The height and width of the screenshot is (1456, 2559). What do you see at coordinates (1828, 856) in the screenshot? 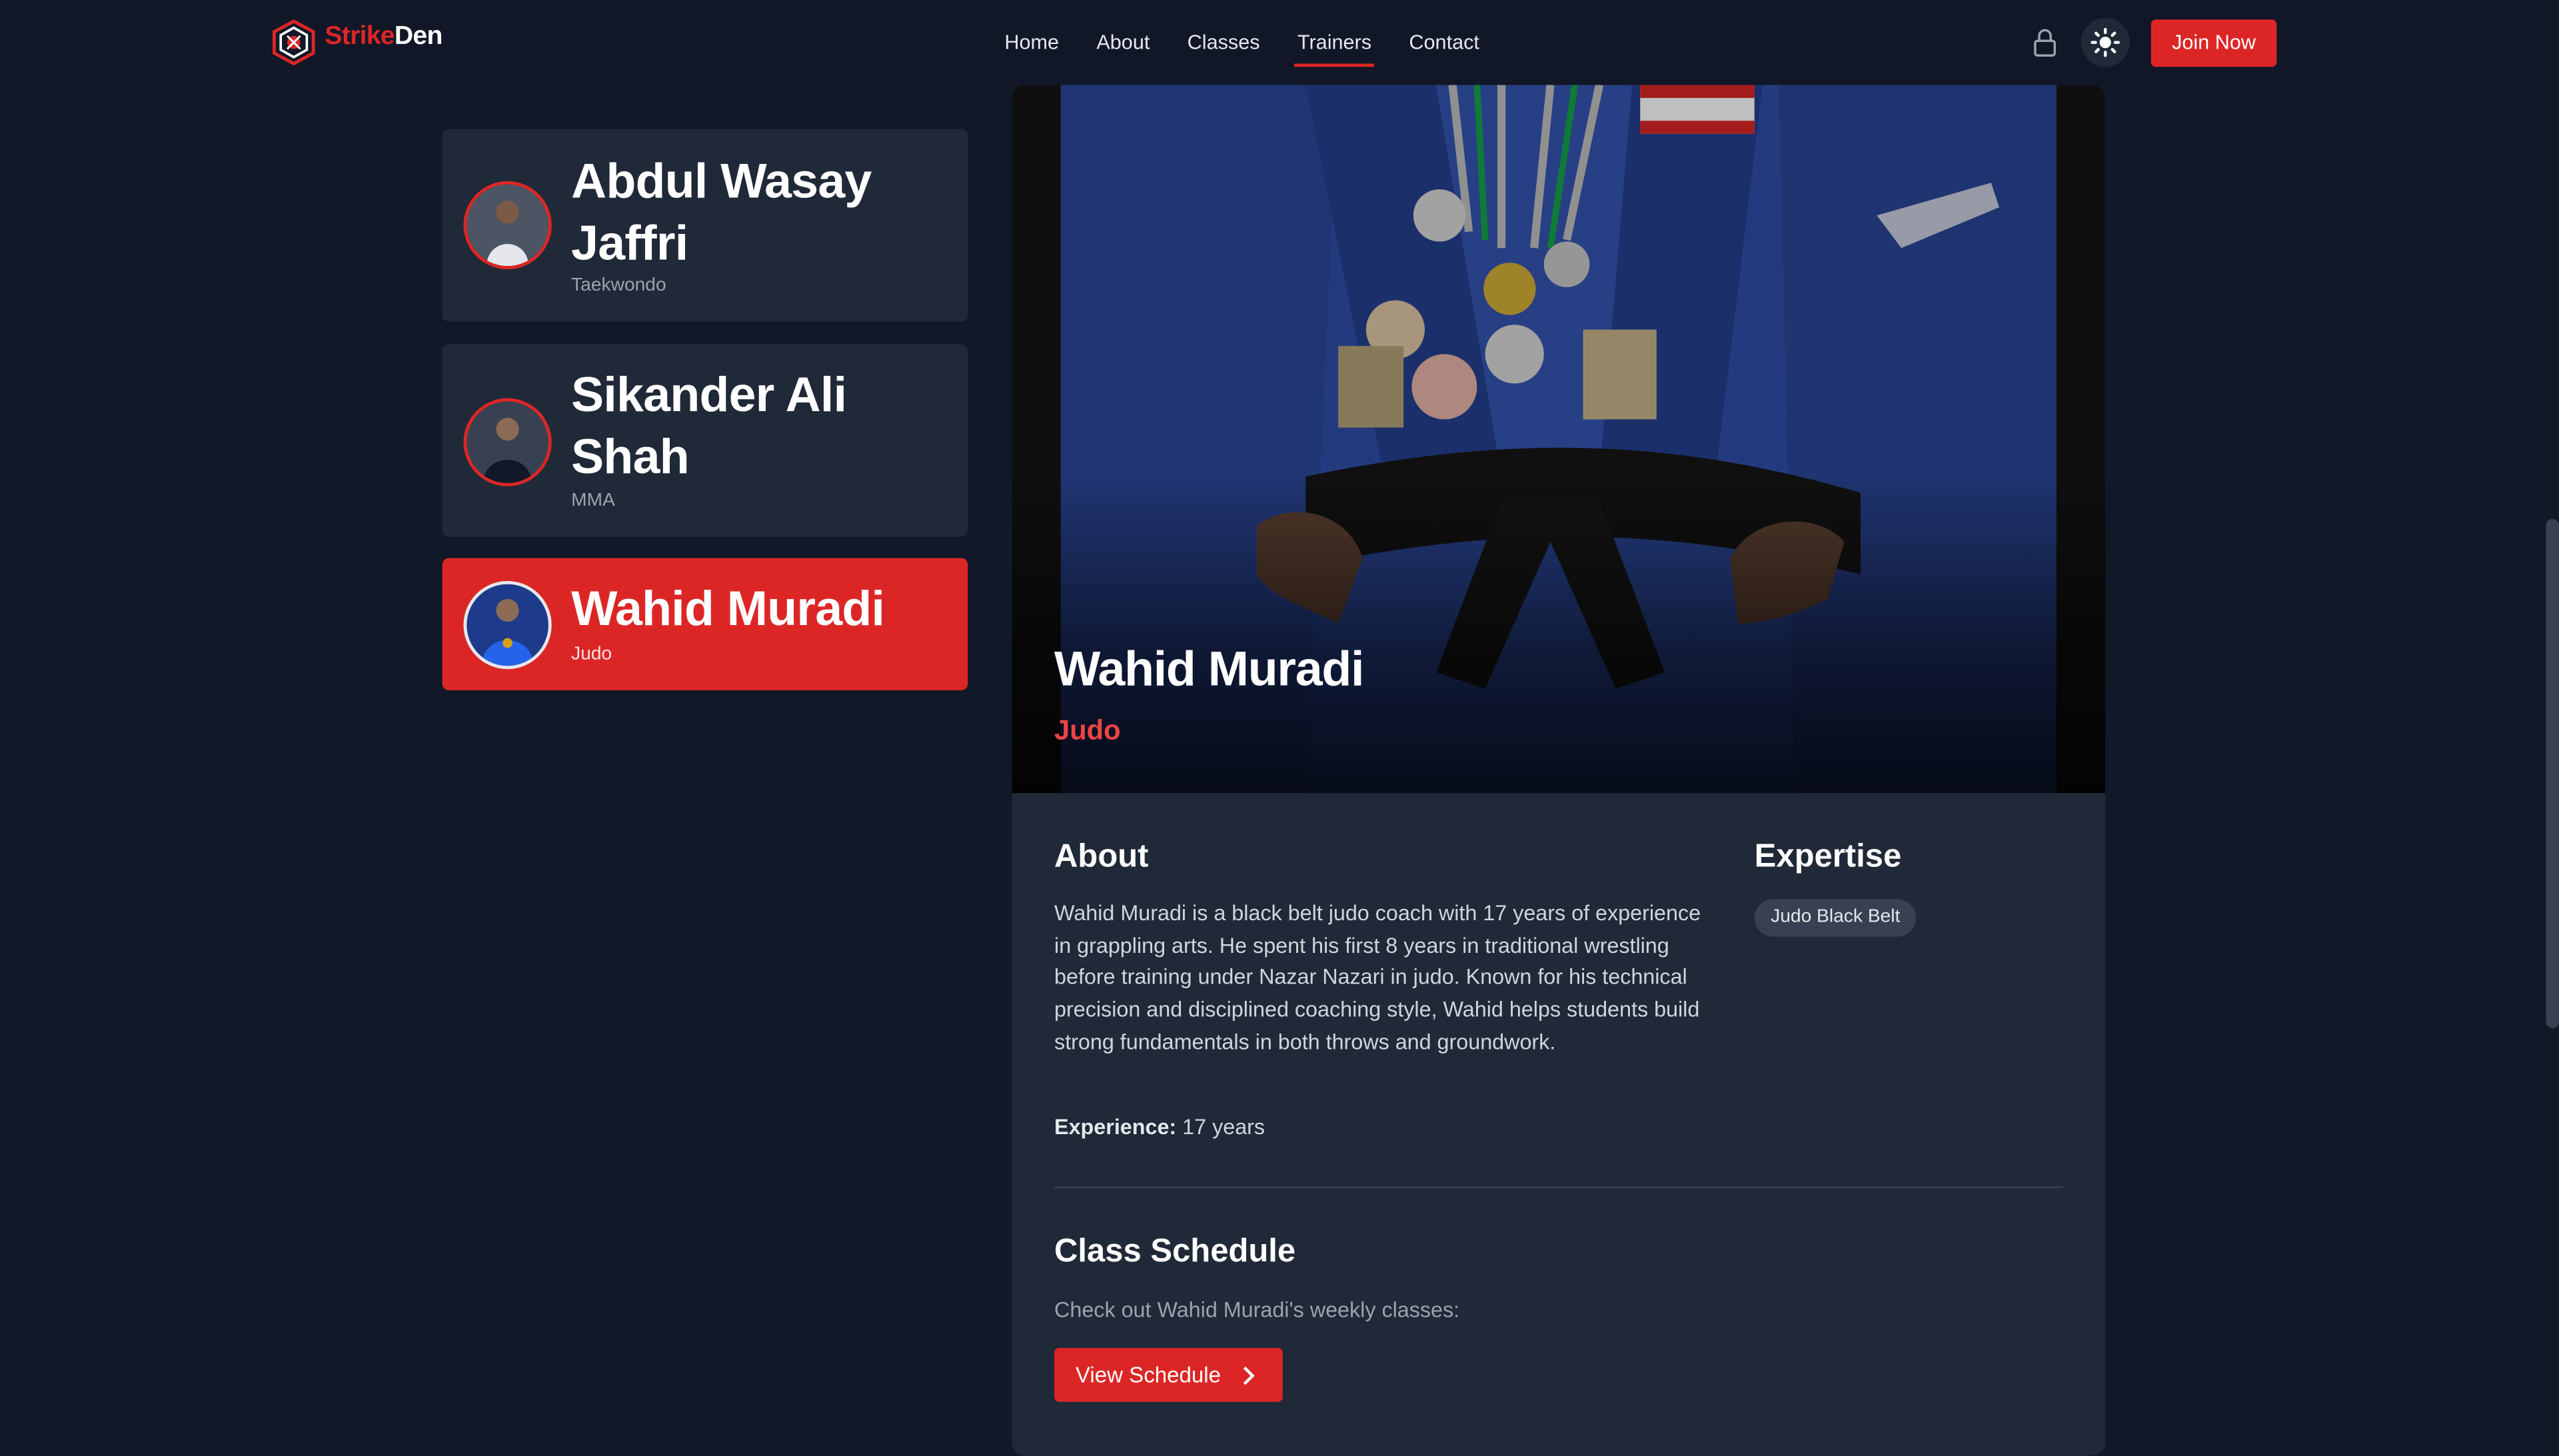
I see `expertise-heading: Expertise` at bounding box center [1828, 856].